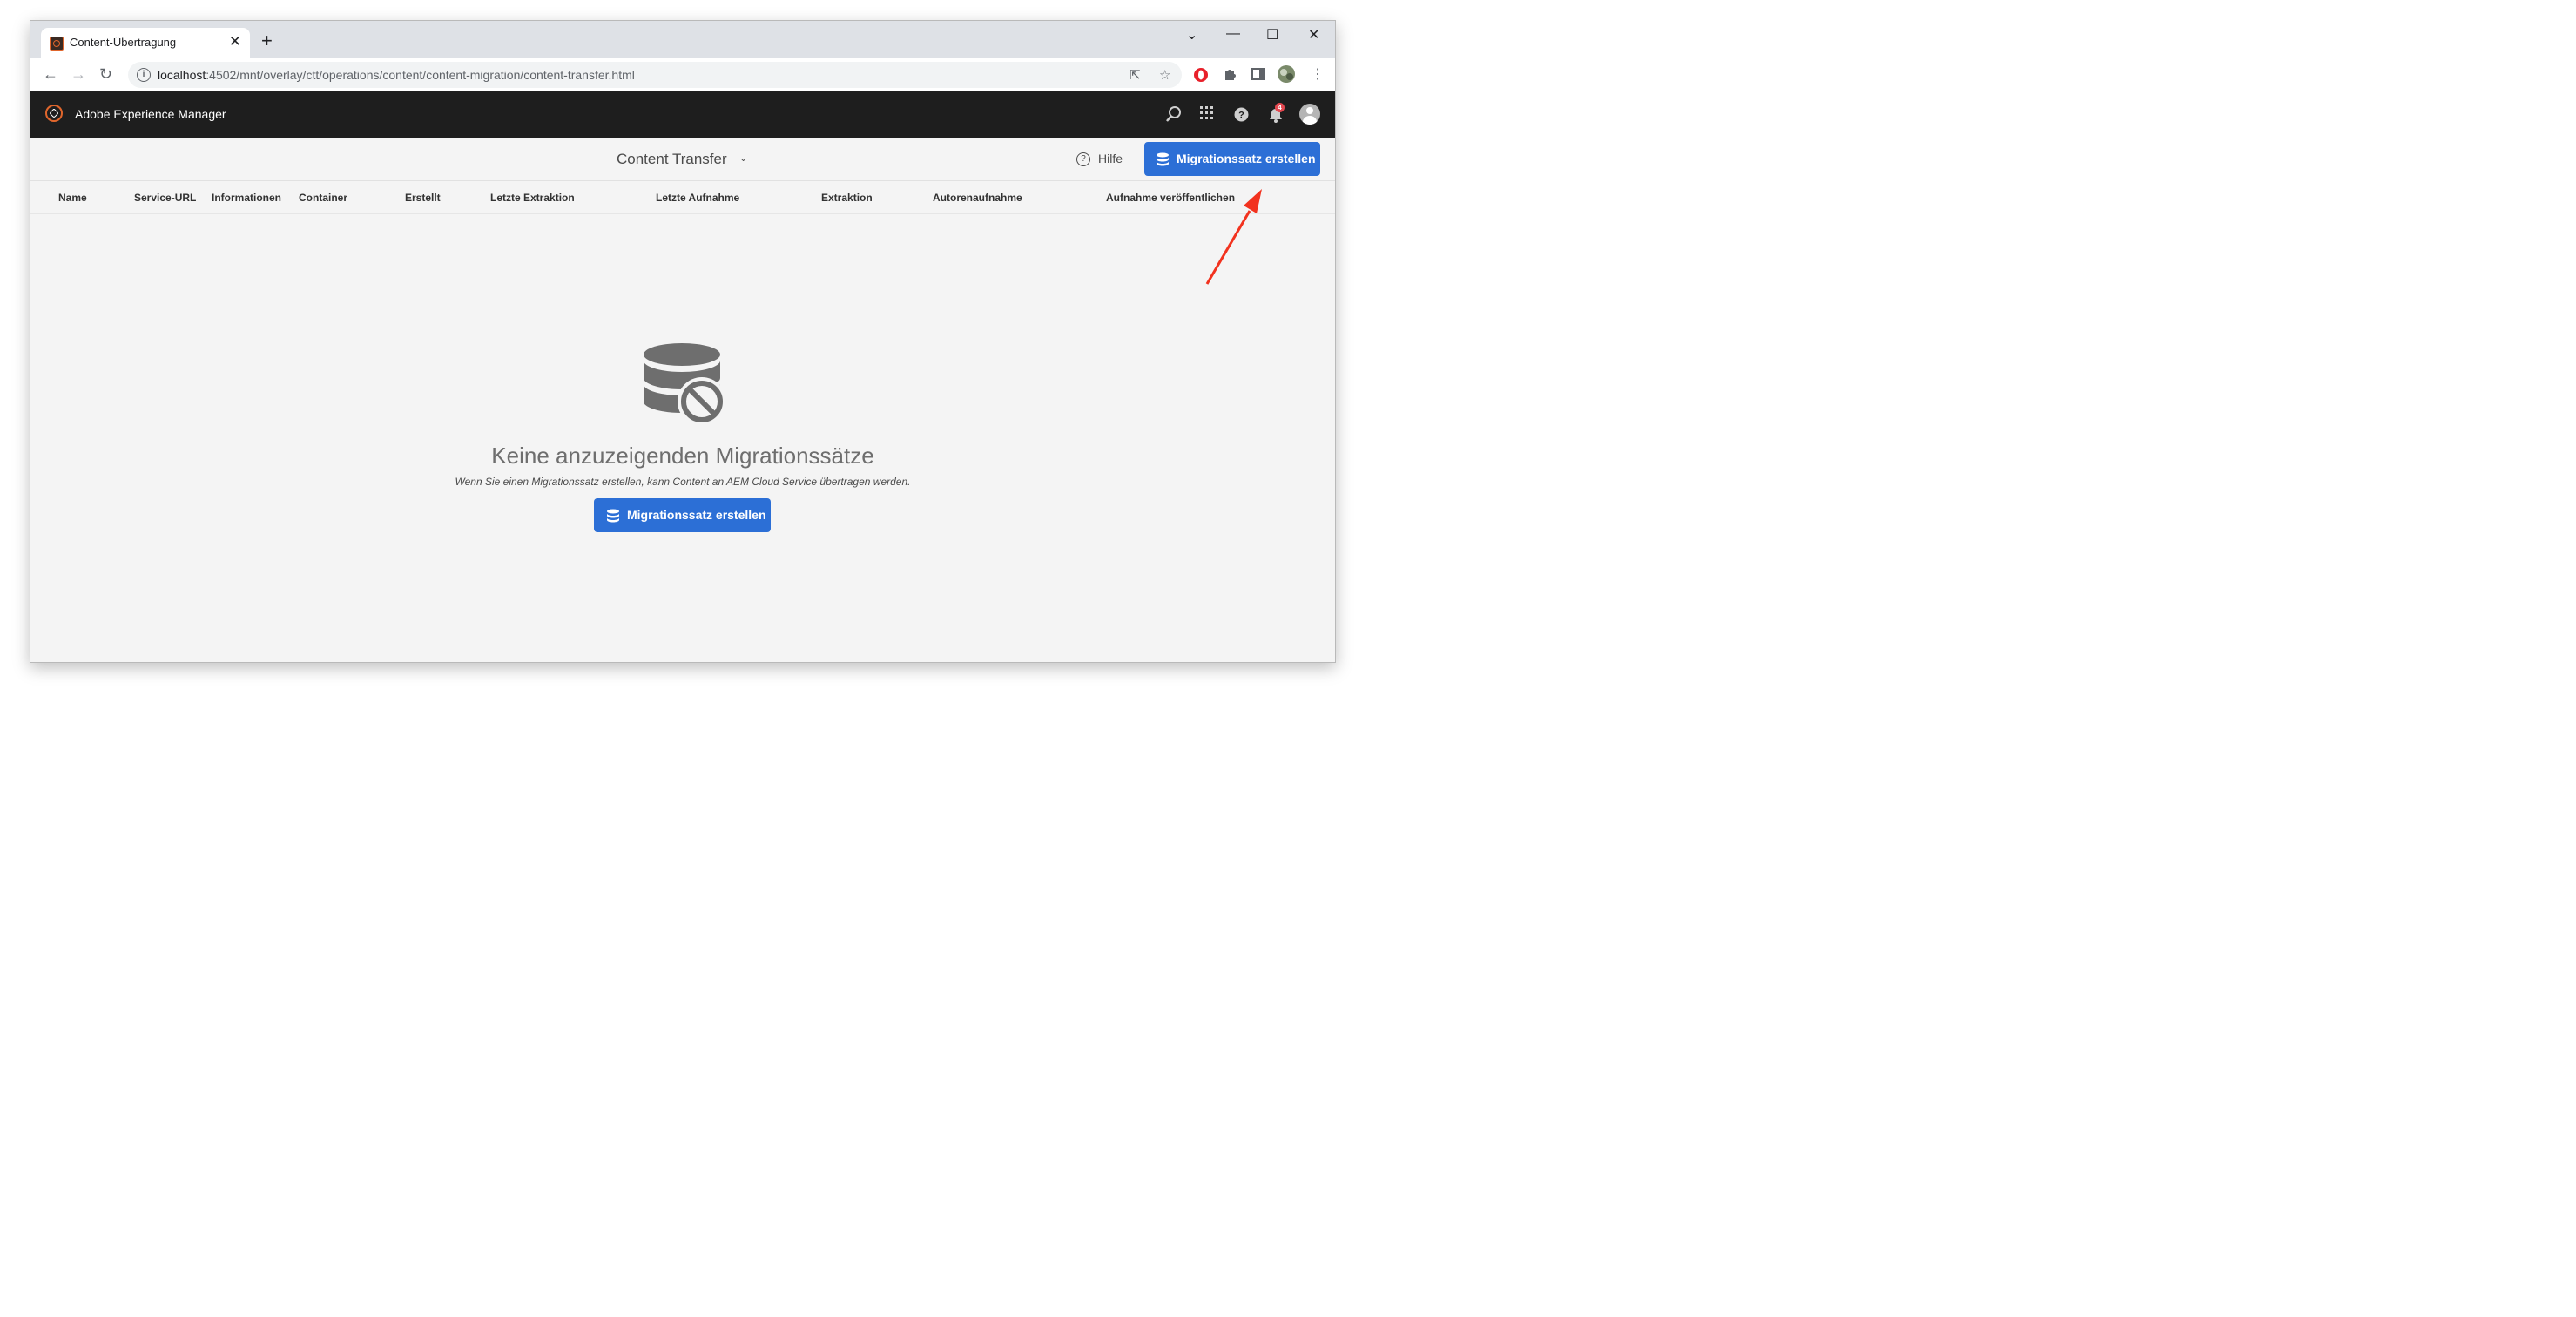 This screenshot has width=2576, height=1317. I want to click on share-icon: ⇱, so click(1135, 75).